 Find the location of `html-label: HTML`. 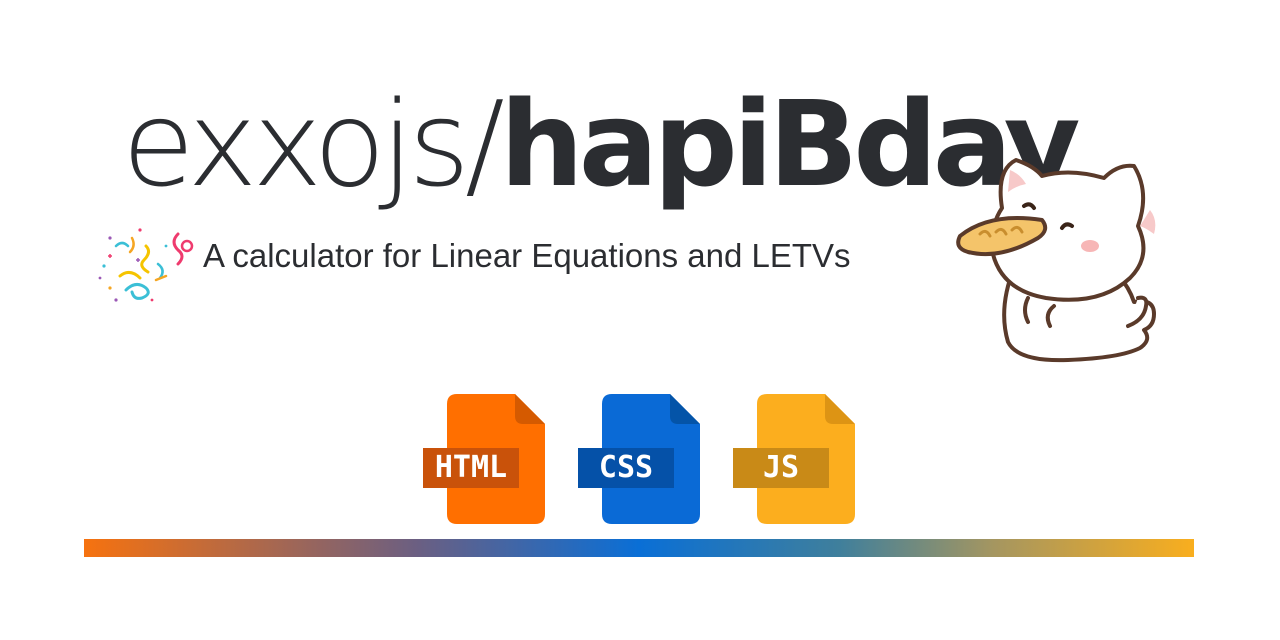

html-label: HTML is located at coordinates (471, 467).